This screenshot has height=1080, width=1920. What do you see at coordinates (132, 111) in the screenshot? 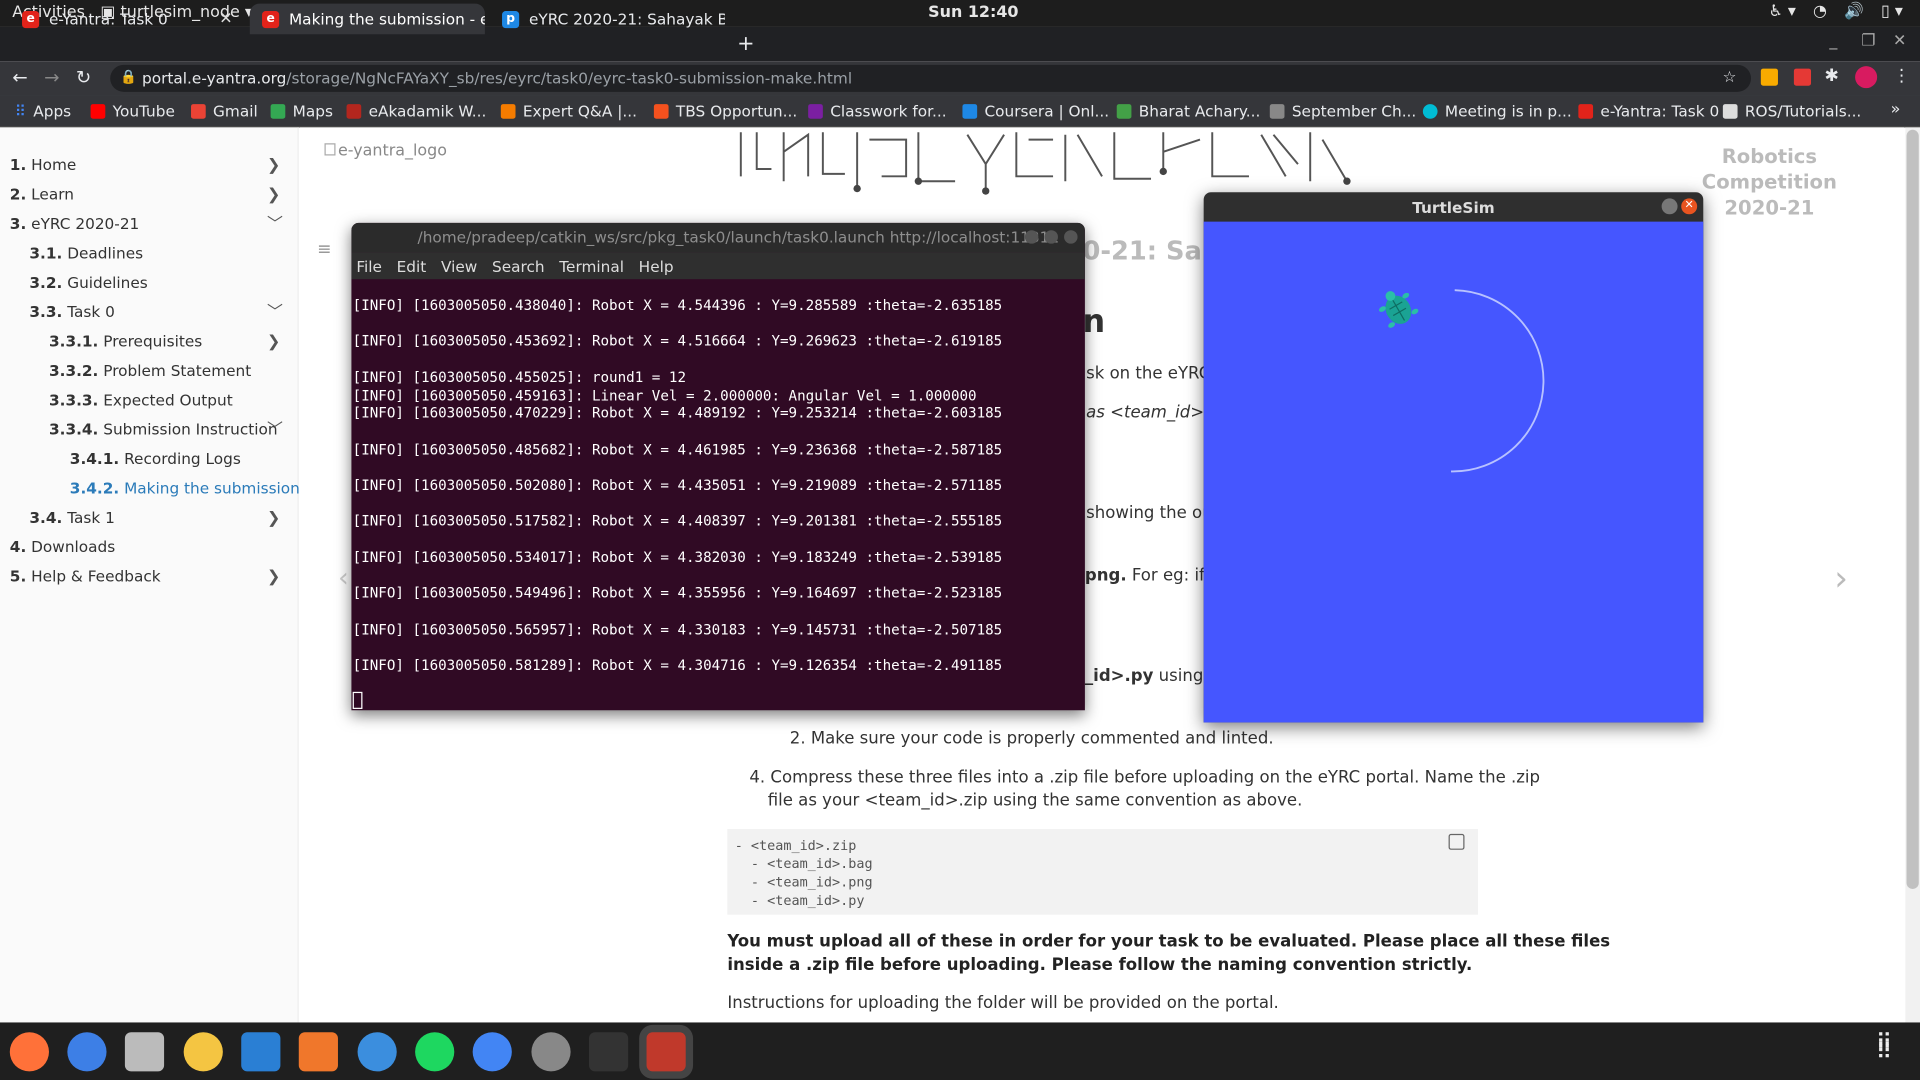
I see `bookmark-youtube: YouTube` at bounding box center [132, 111].